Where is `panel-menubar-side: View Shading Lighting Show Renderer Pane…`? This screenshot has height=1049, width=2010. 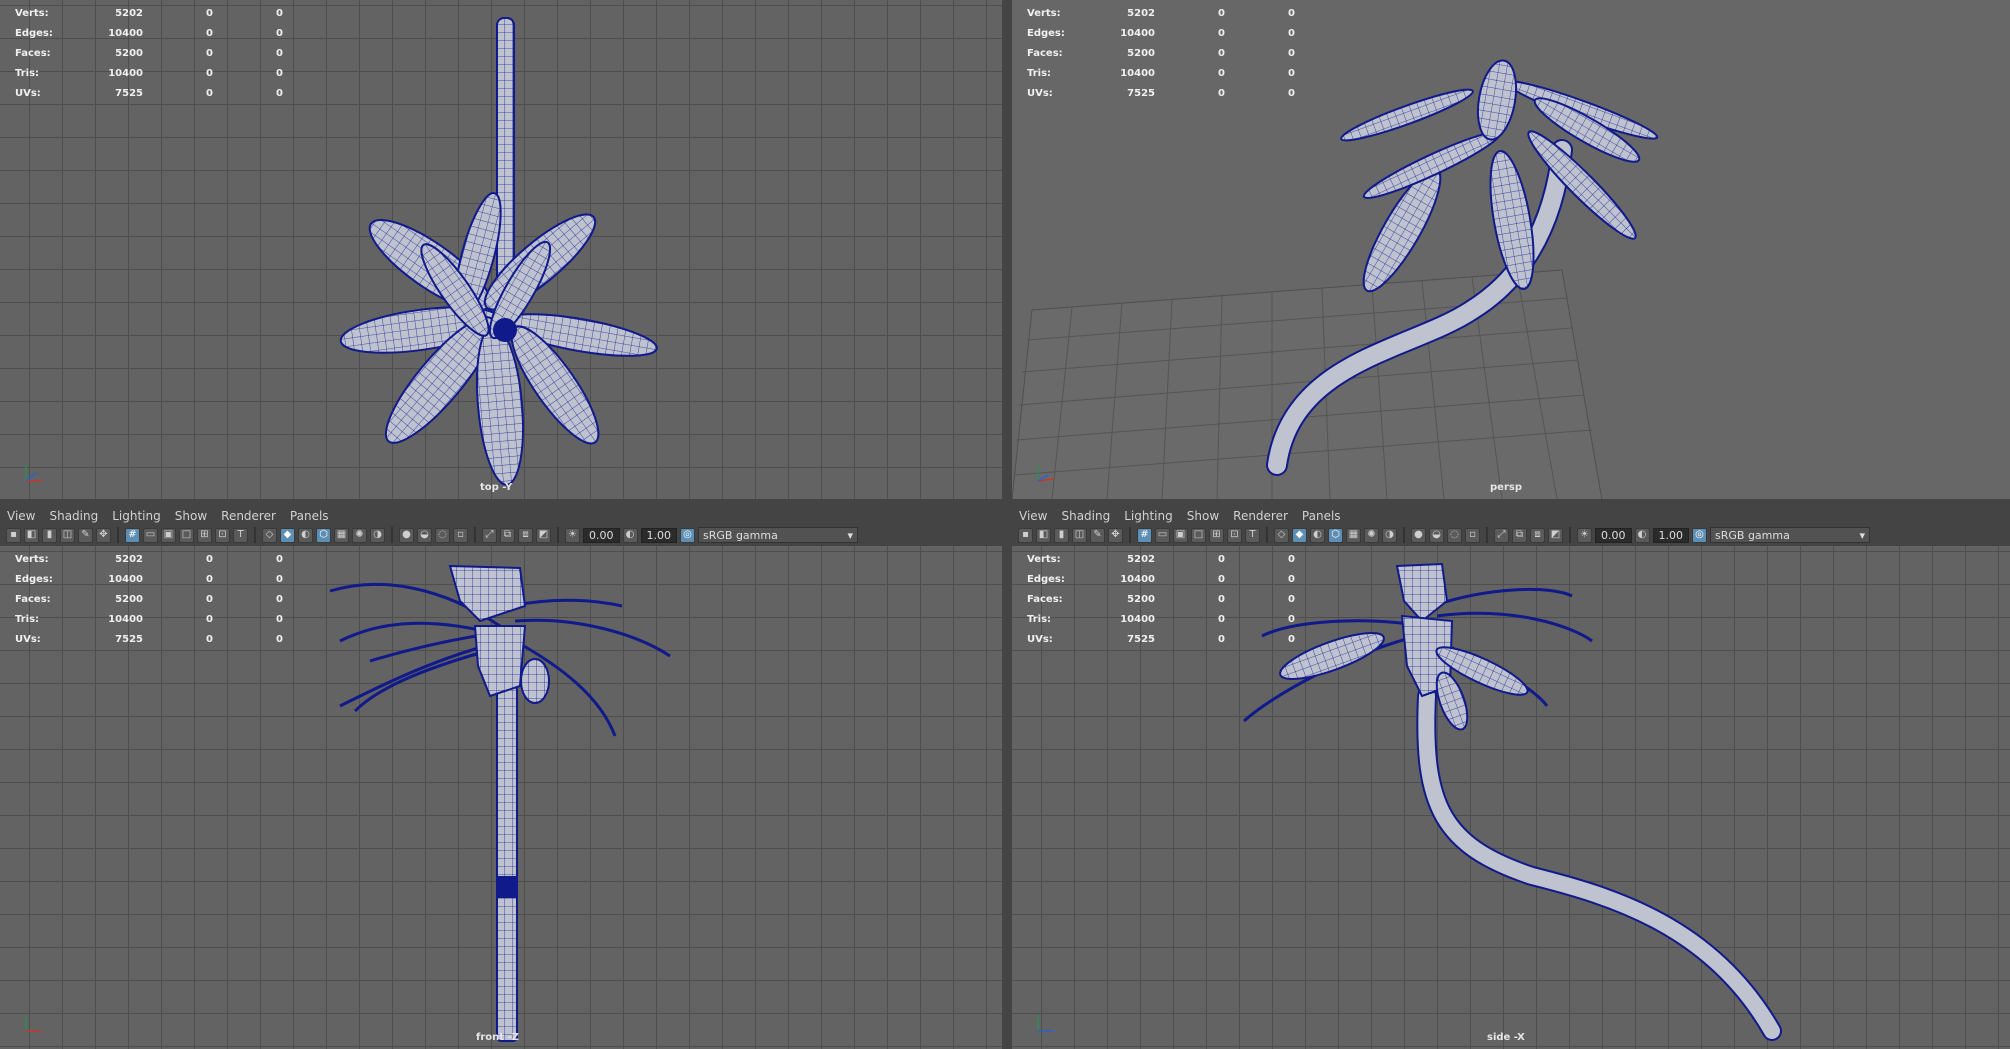
panel-menubar-side: View Shading Lighting Show Renderer Pane… is located at coordinates (1511, 515).